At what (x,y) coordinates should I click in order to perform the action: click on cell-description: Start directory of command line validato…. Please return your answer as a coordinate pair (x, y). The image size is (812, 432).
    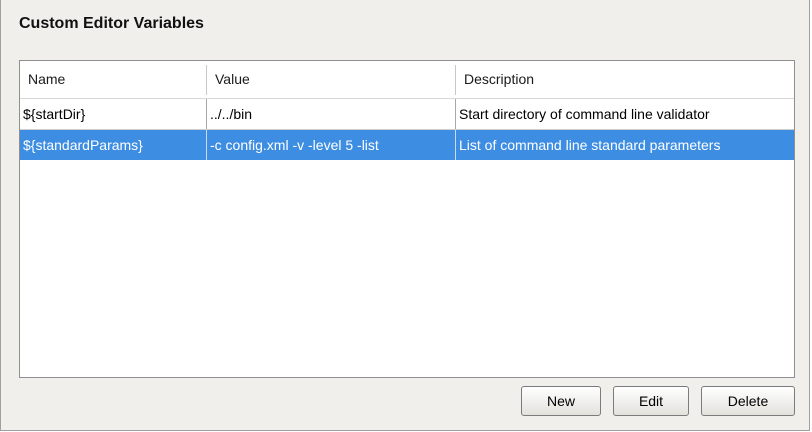
    Looking at the image, I should click on (584, 114).